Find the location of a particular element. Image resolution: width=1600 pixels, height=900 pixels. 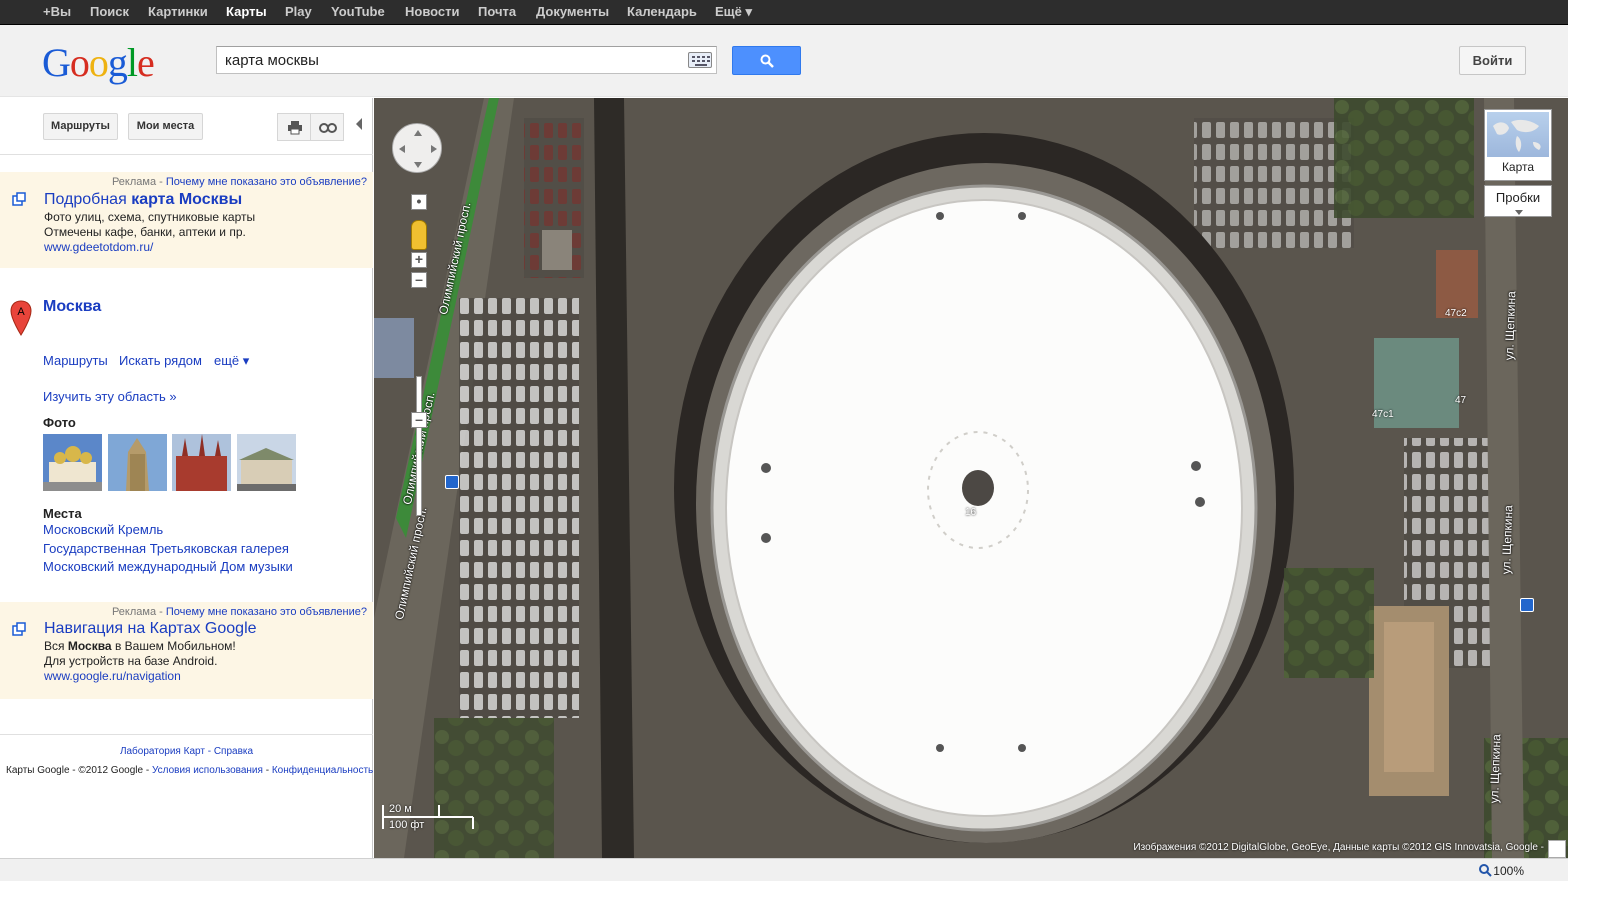

traffic-toggle: Пробки is located at coordinates (1518, 201).